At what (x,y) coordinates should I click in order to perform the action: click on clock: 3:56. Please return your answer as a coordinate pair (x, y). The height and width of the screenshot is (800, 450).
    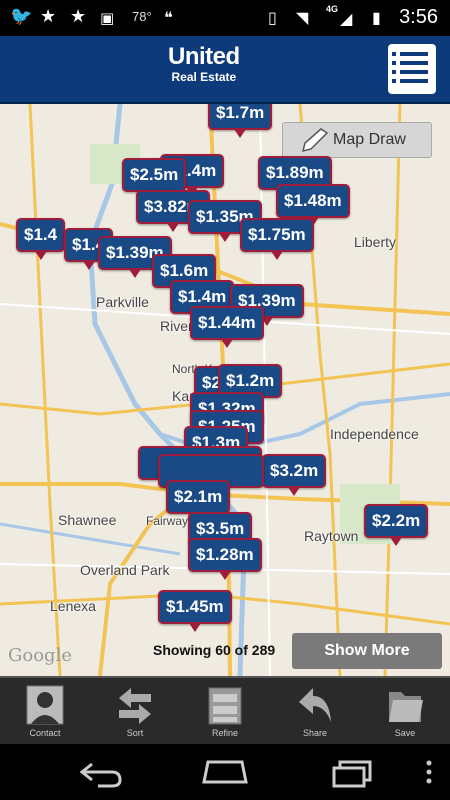
    Looking at the image, I should click on (418, 17).